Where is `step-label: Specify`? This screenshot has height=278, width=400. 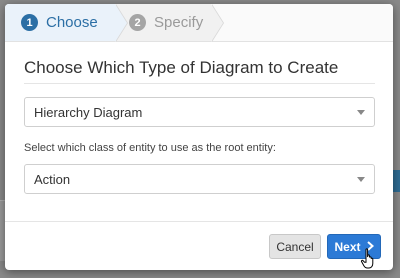 step-label: Specify is located at coordinates (179, 22).